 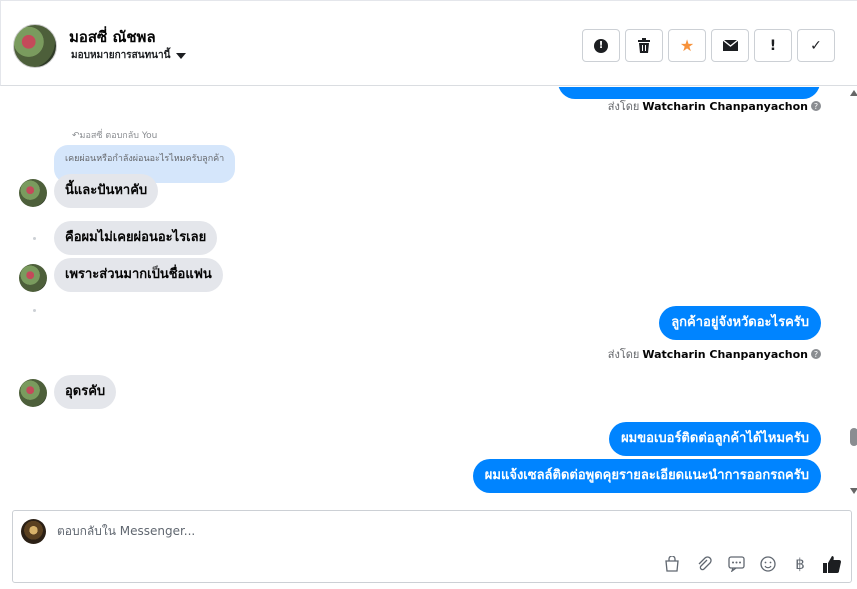 I want to click on header-actions: ! ★ ! ✓, so click(x=708, y=45).